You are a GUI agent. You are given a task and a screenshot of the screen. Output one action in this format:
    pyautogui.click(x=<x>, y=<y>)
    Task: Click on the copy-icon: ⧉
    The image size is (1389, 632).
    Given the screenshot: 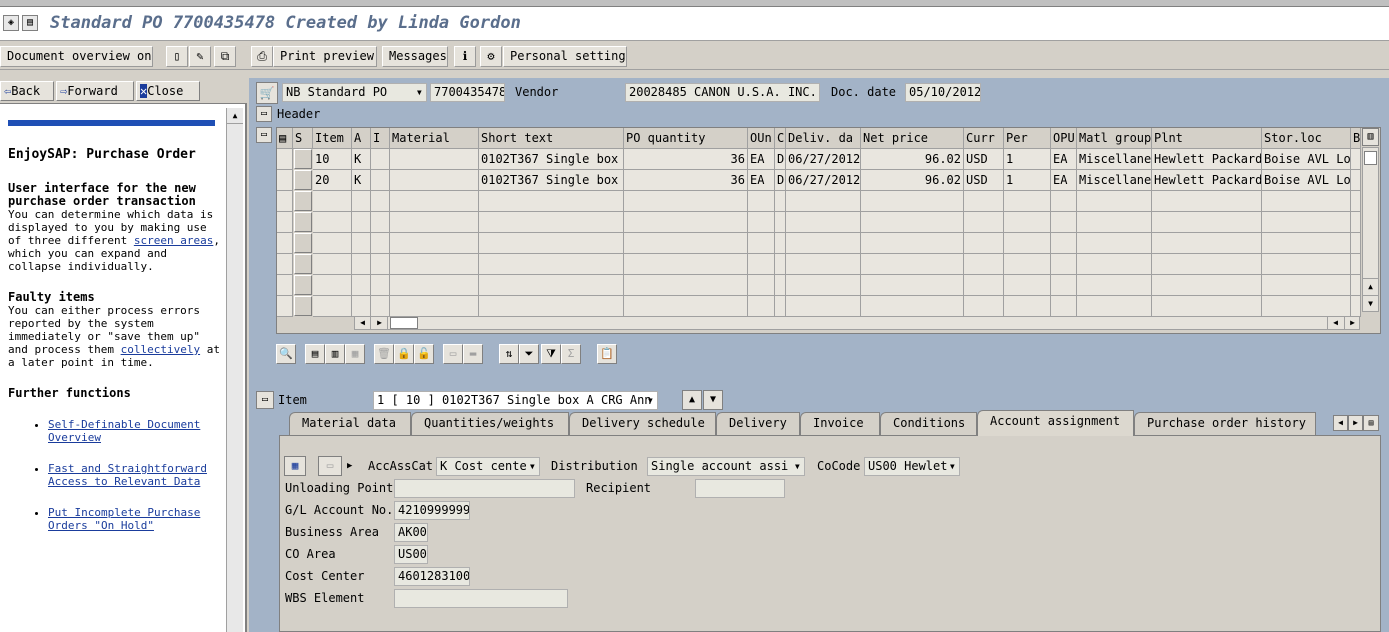 What is the action you would take?
    pyautogui.click(x=225, y=56)
    